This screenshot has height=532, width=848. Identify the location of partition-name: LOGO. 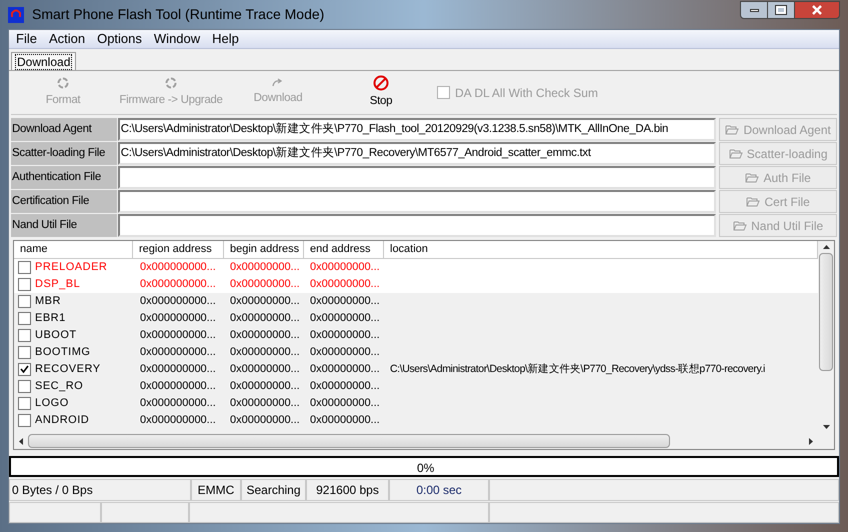
(52, 404).